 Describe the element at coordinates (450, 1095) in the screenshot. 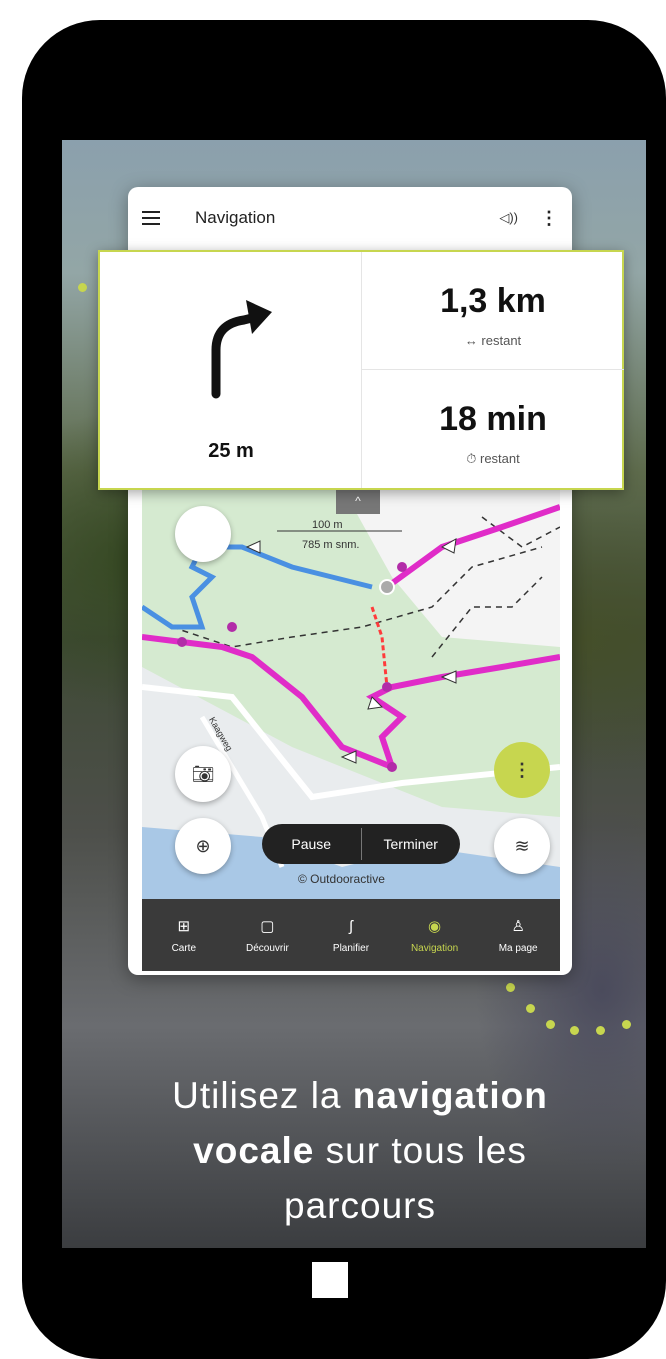

I see `headline-bold: navigation` at that location.